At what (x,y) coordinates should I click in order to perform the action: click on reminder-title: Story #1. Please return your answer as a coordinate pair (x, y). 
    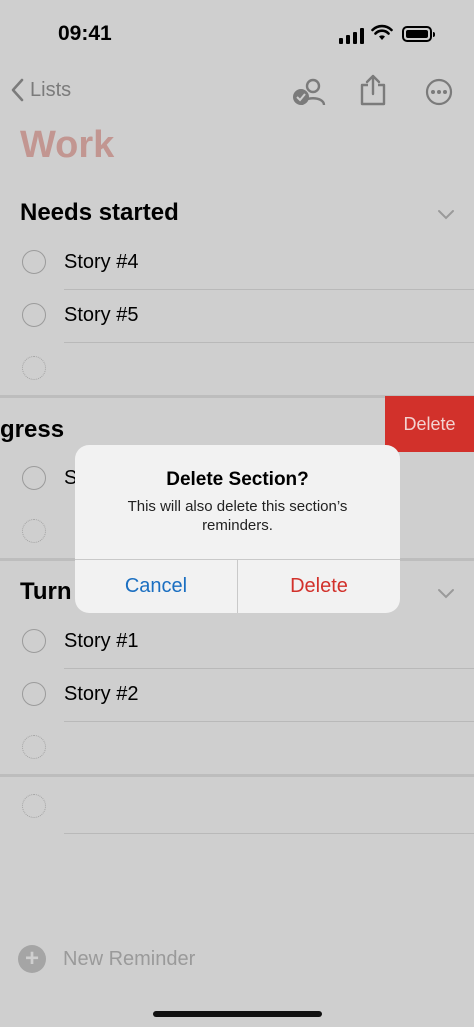
    Looking at the image, I should click on (101, 641).